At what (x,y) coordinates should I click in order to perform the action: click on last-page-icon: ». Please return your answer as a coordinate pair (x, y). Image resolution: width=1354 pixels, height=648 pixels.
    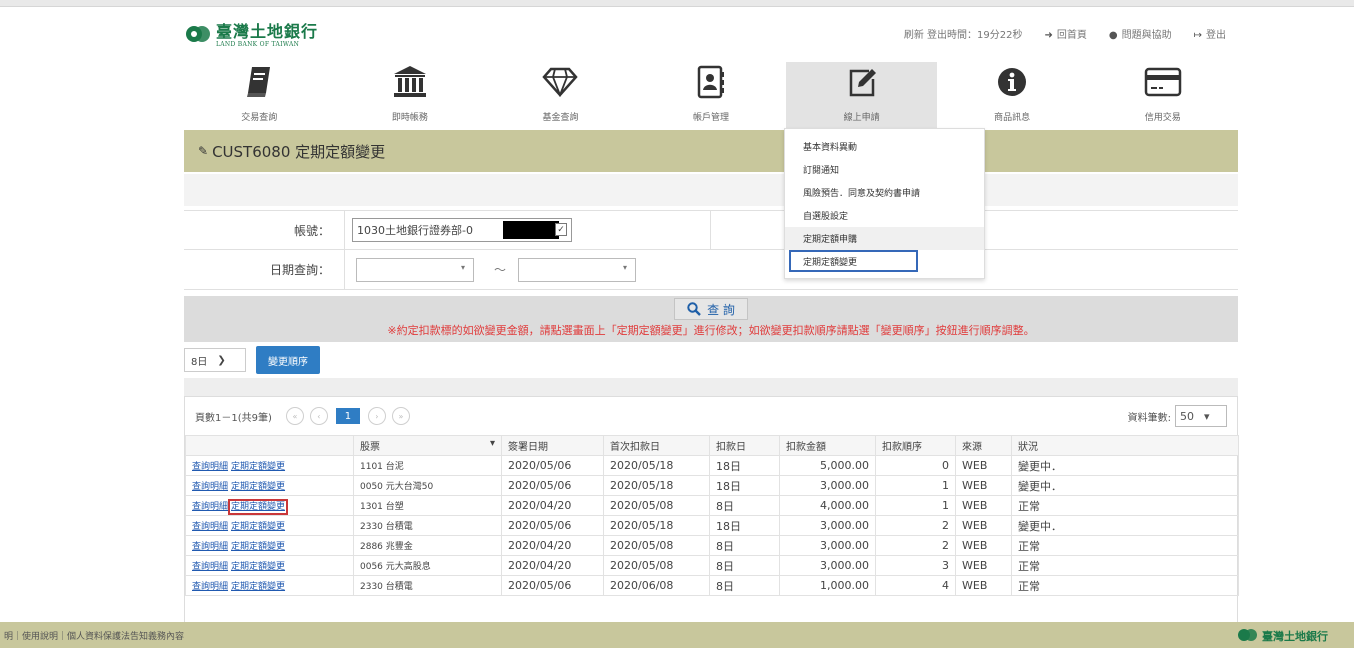
    Looking at the image, I should click on (400, 416).